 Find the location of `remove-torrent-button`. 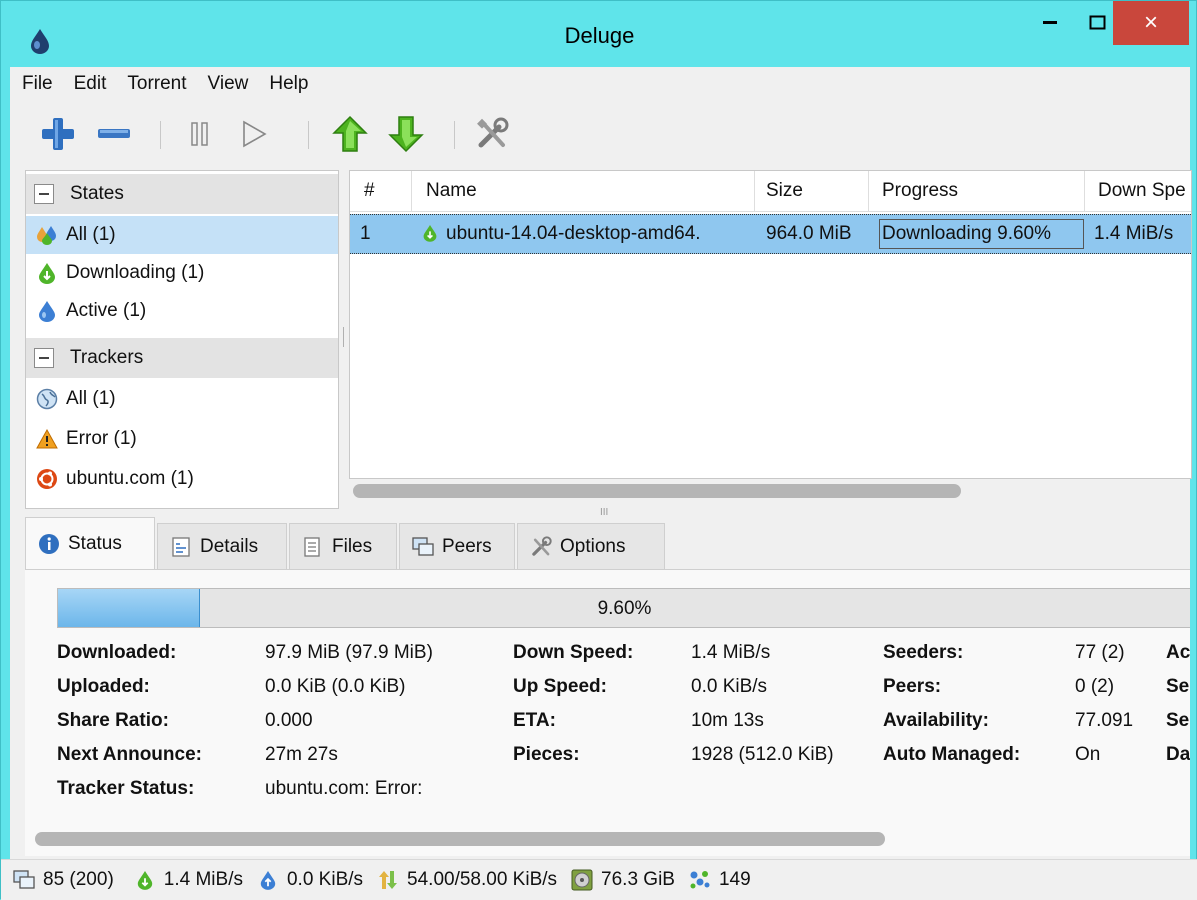

remove-torrent-button is located at coordinates (114, 134).